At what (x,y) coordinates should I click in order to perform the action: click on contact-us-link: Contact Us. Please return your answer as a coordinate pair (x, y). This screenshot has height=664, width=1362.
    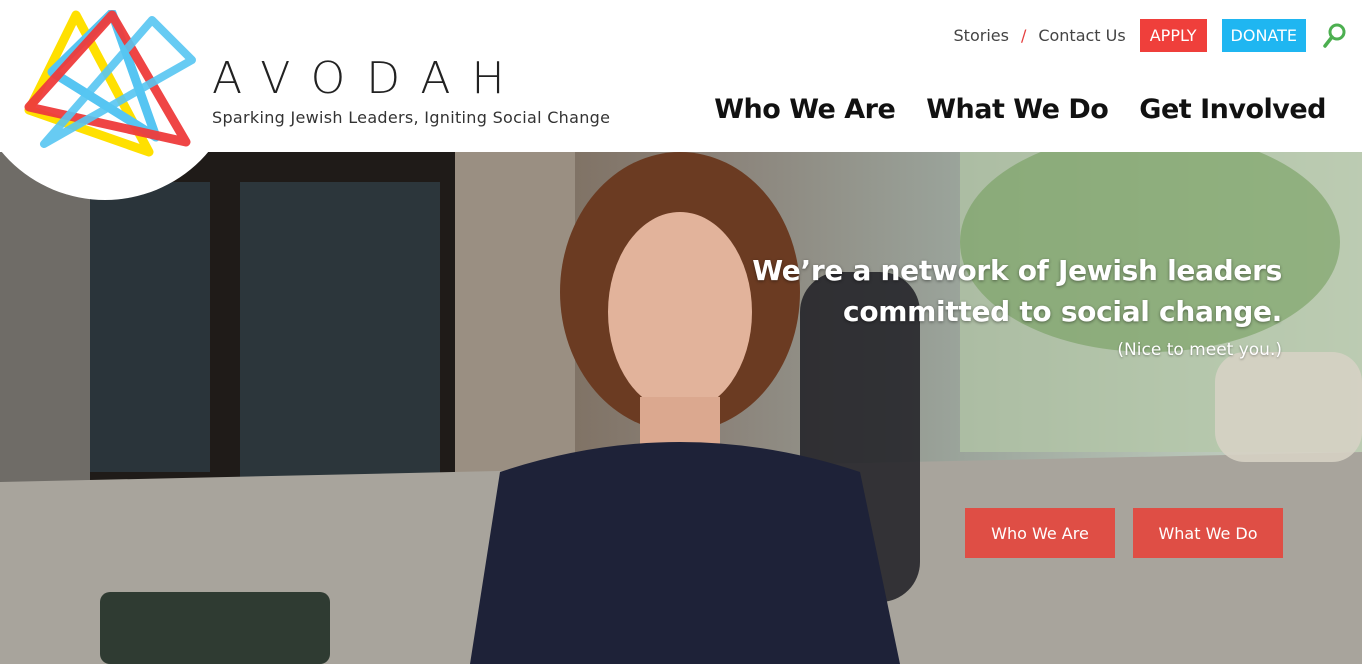
    Looking at the image, I should click on (1081, 35).